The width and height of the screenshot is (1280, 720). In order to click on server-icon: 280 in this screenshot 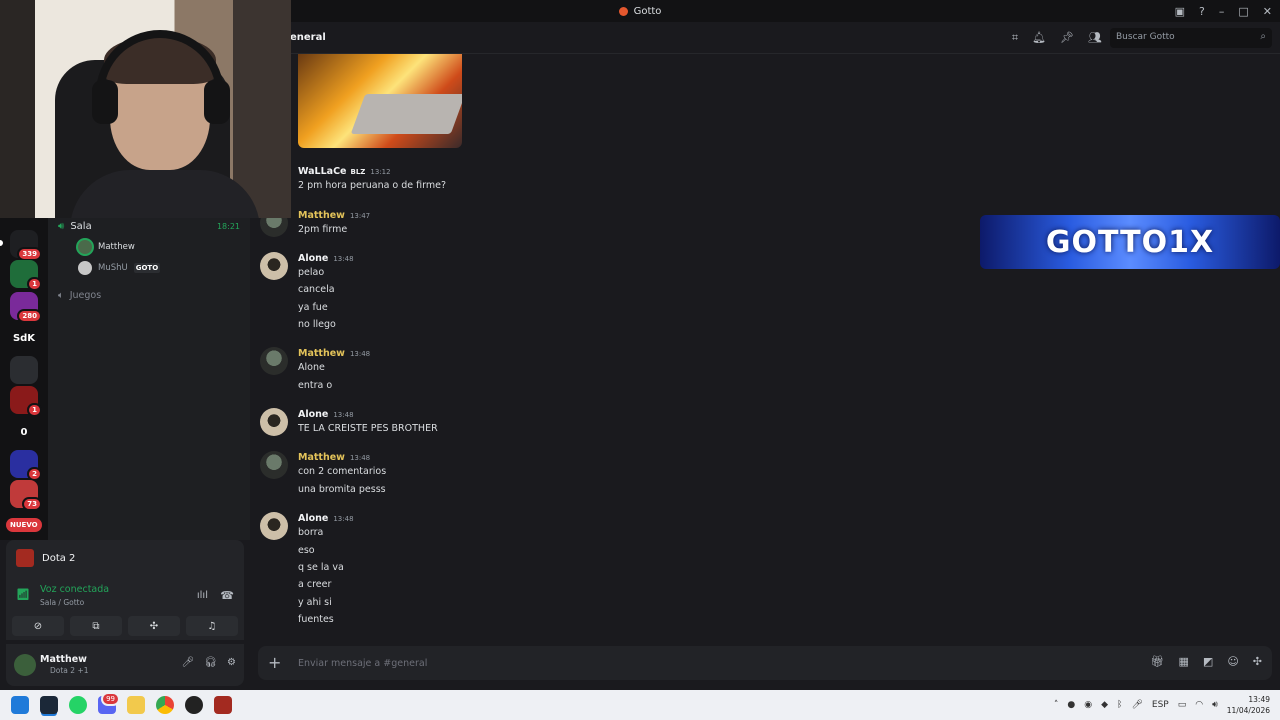, I will do `click(26, 307)`.